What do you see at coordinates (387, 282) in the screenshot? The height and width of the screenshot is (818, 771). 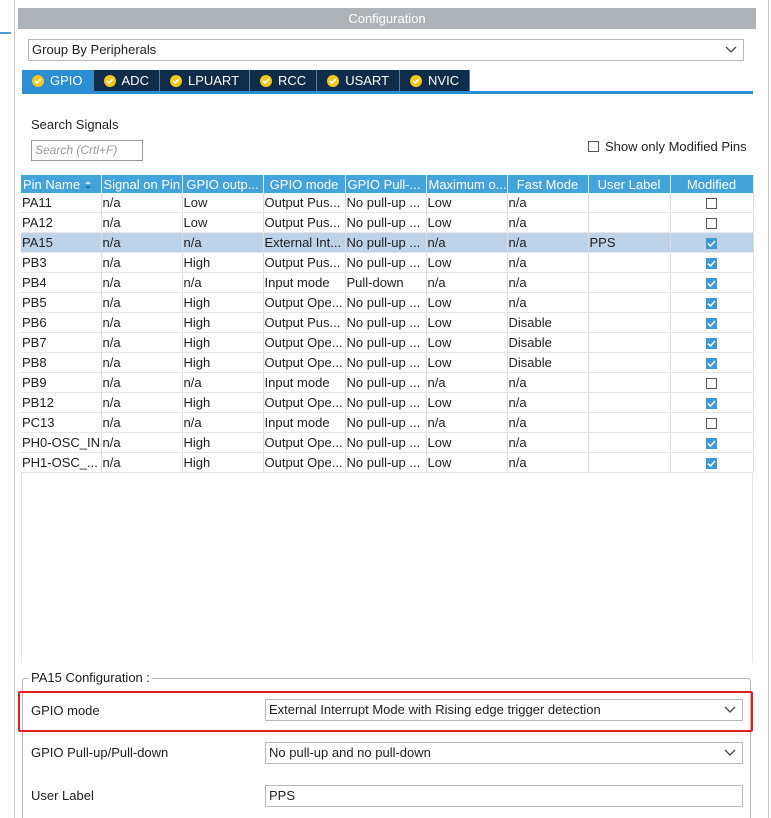 I see `table-row: PB4 n/a n/a Input mode Pull-down n/a n/a` at bounding box center [387, 282].